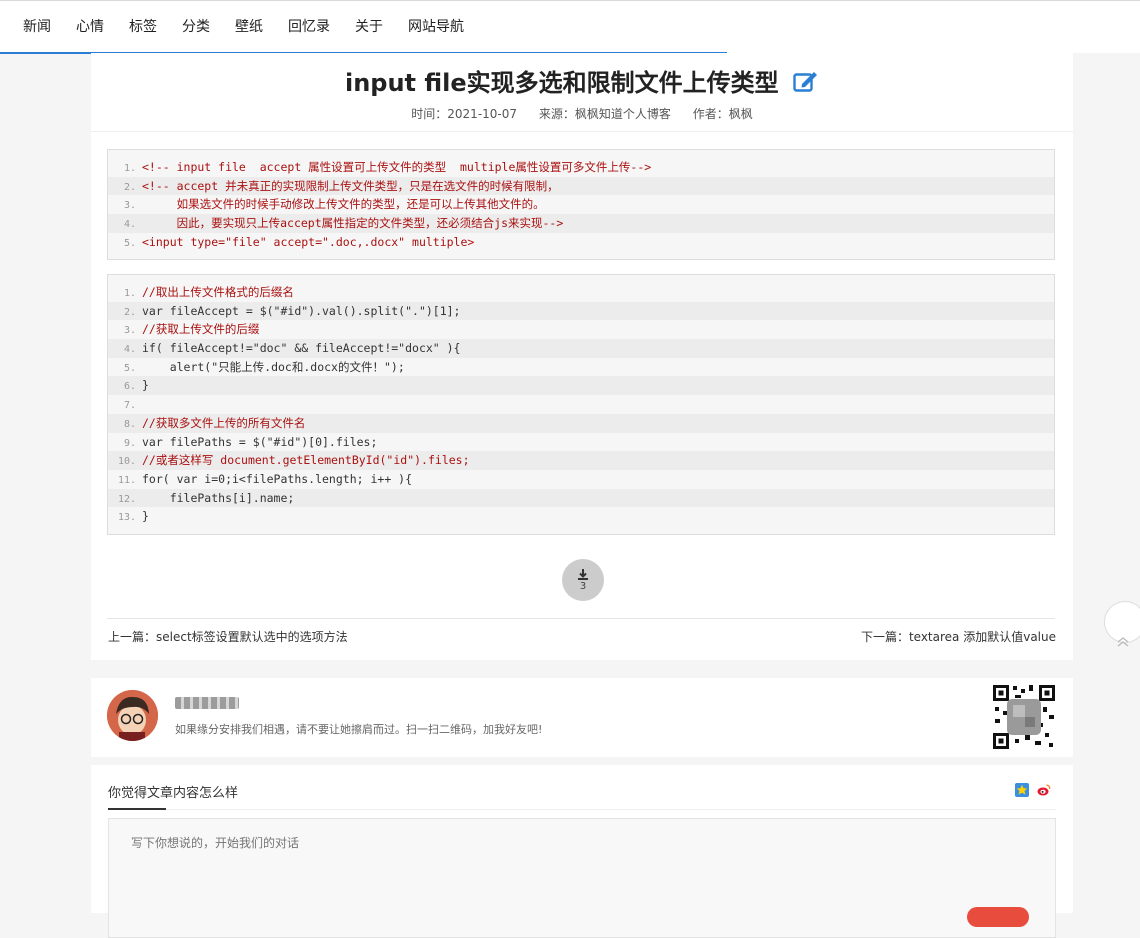 The width and height of the screenshot is (1140, 938). I want to click on code-line: 5. alert("只能上传.doc和.docx的文件！");, so click(264, 366).